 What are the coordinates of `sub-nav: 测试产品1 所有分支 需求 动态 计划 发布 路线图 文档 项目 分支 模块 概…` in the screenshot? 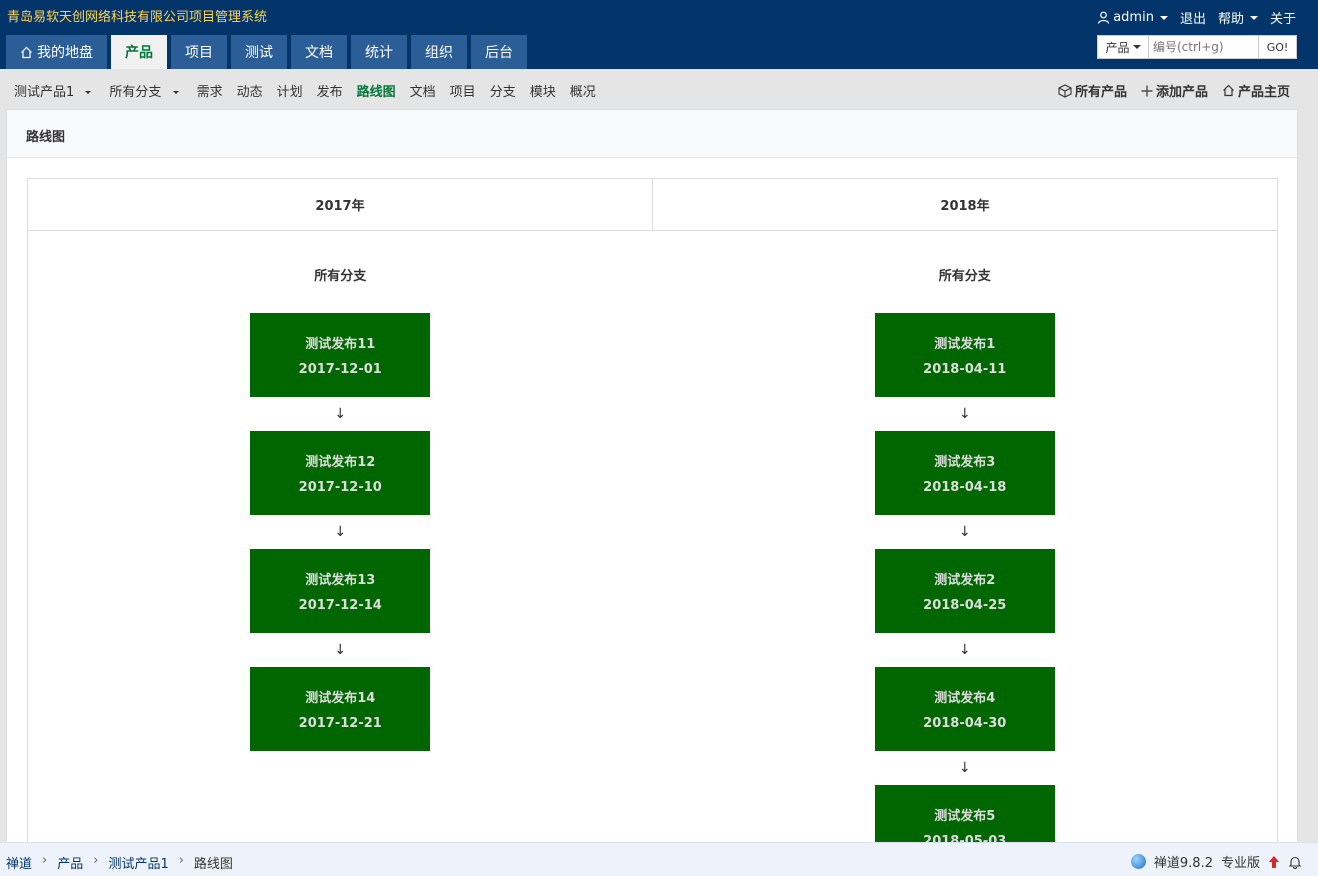 It's located at (659, 89).